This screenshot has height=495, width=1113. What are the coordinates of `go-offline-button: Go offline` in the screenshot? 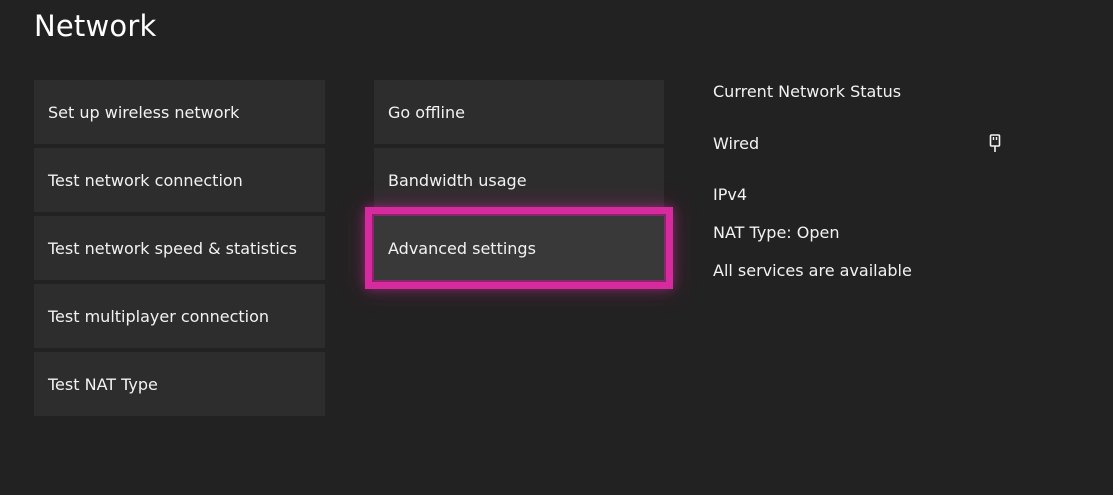 It's located at (519, 112).